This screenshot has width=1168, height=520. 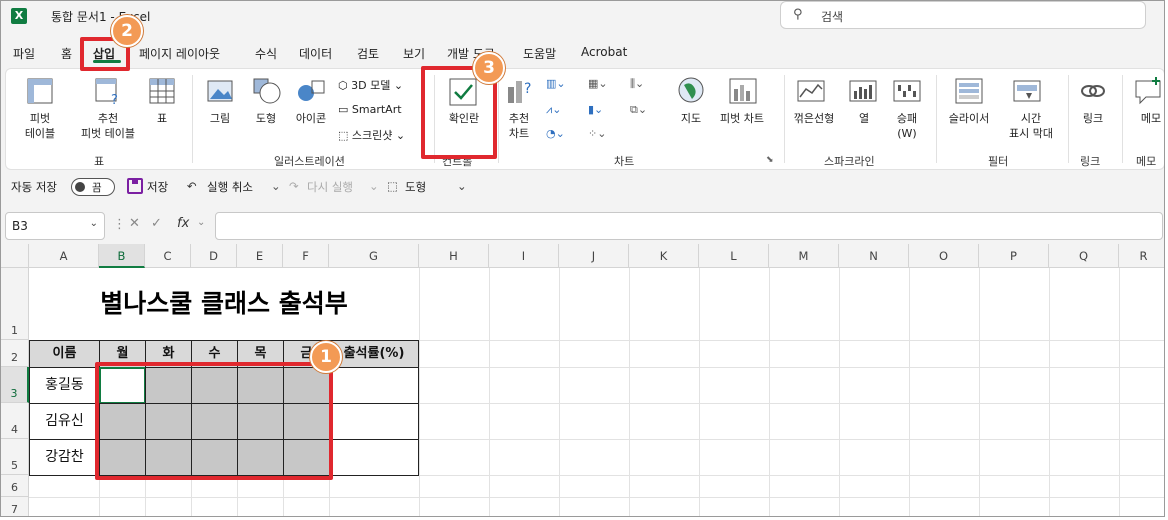 I want to click on column-header-n: N, so click(x=874, y=256).